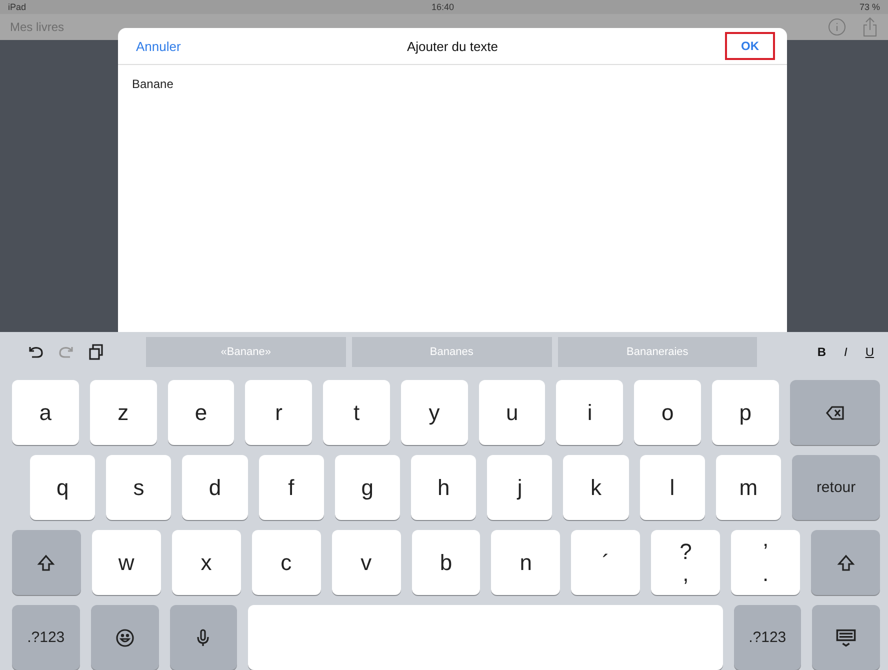  What do you see at coordinates (846, 352) in the screenshot?
I see `format-button: I` at bounding box center [846, 352].